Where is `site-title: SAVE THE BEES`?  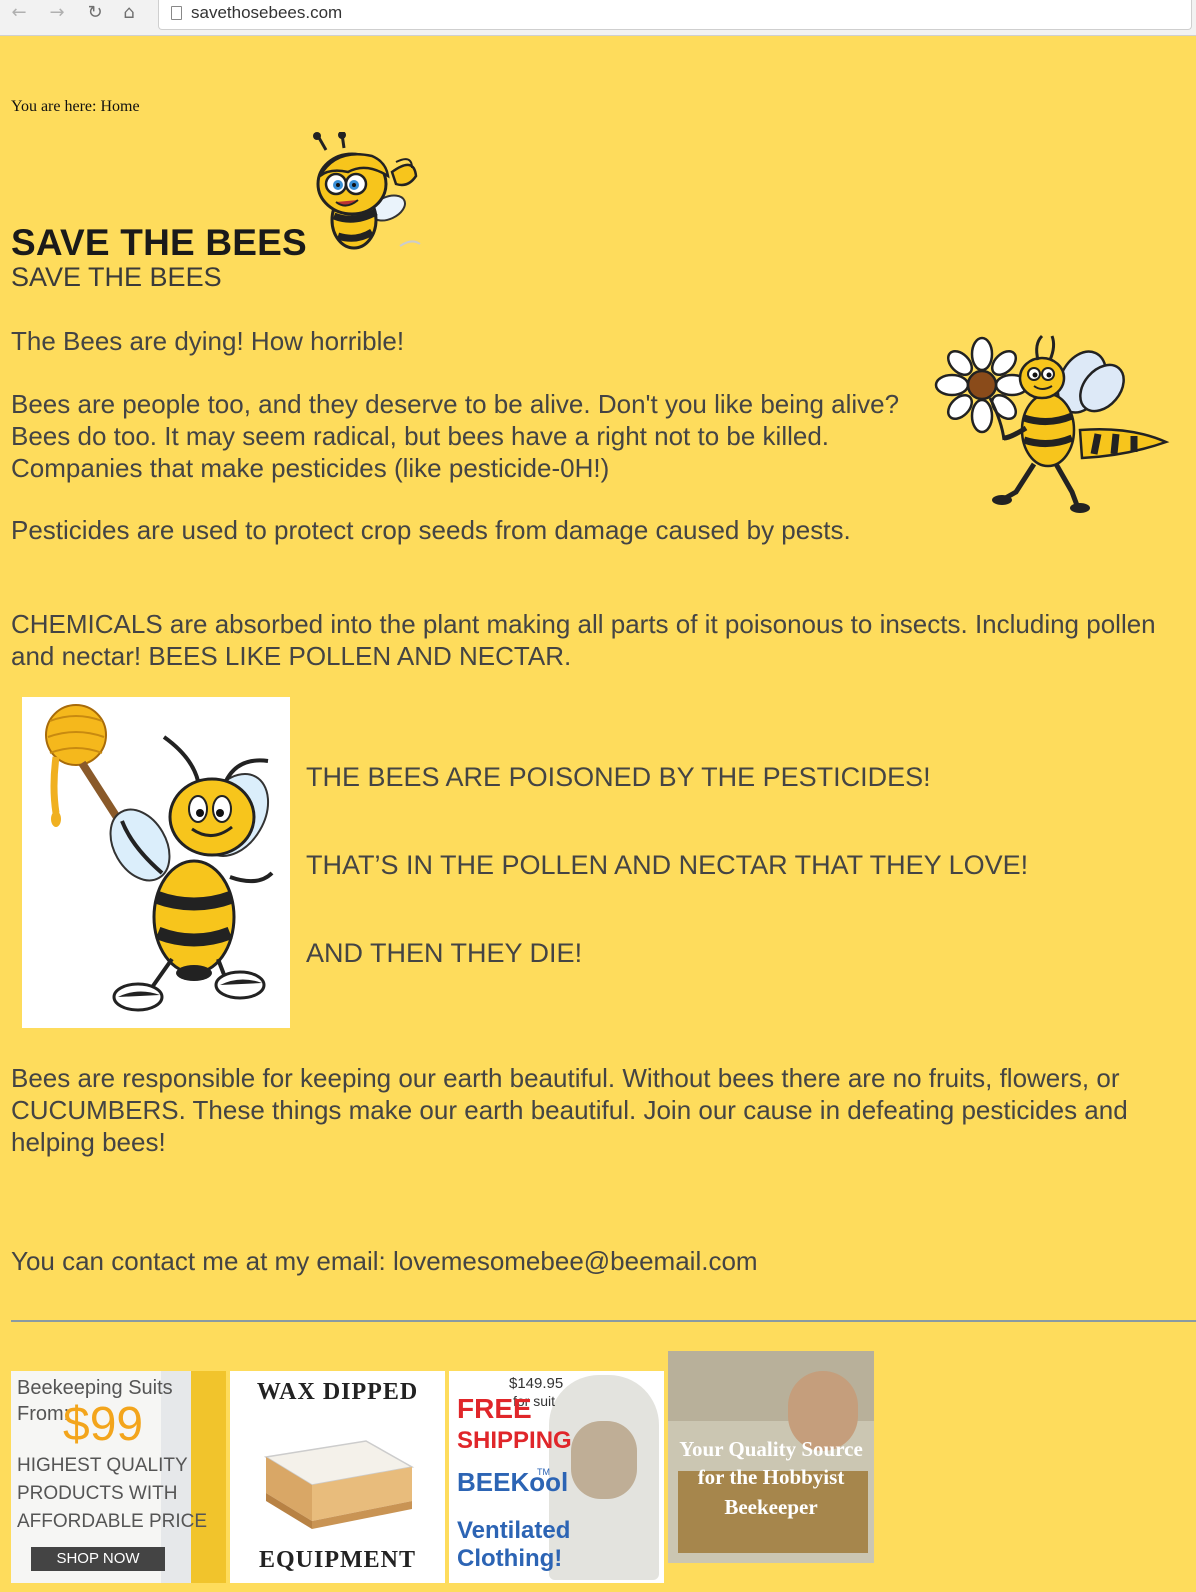
site-title: SAVE THE BEES is located at coordinates (159, 242).